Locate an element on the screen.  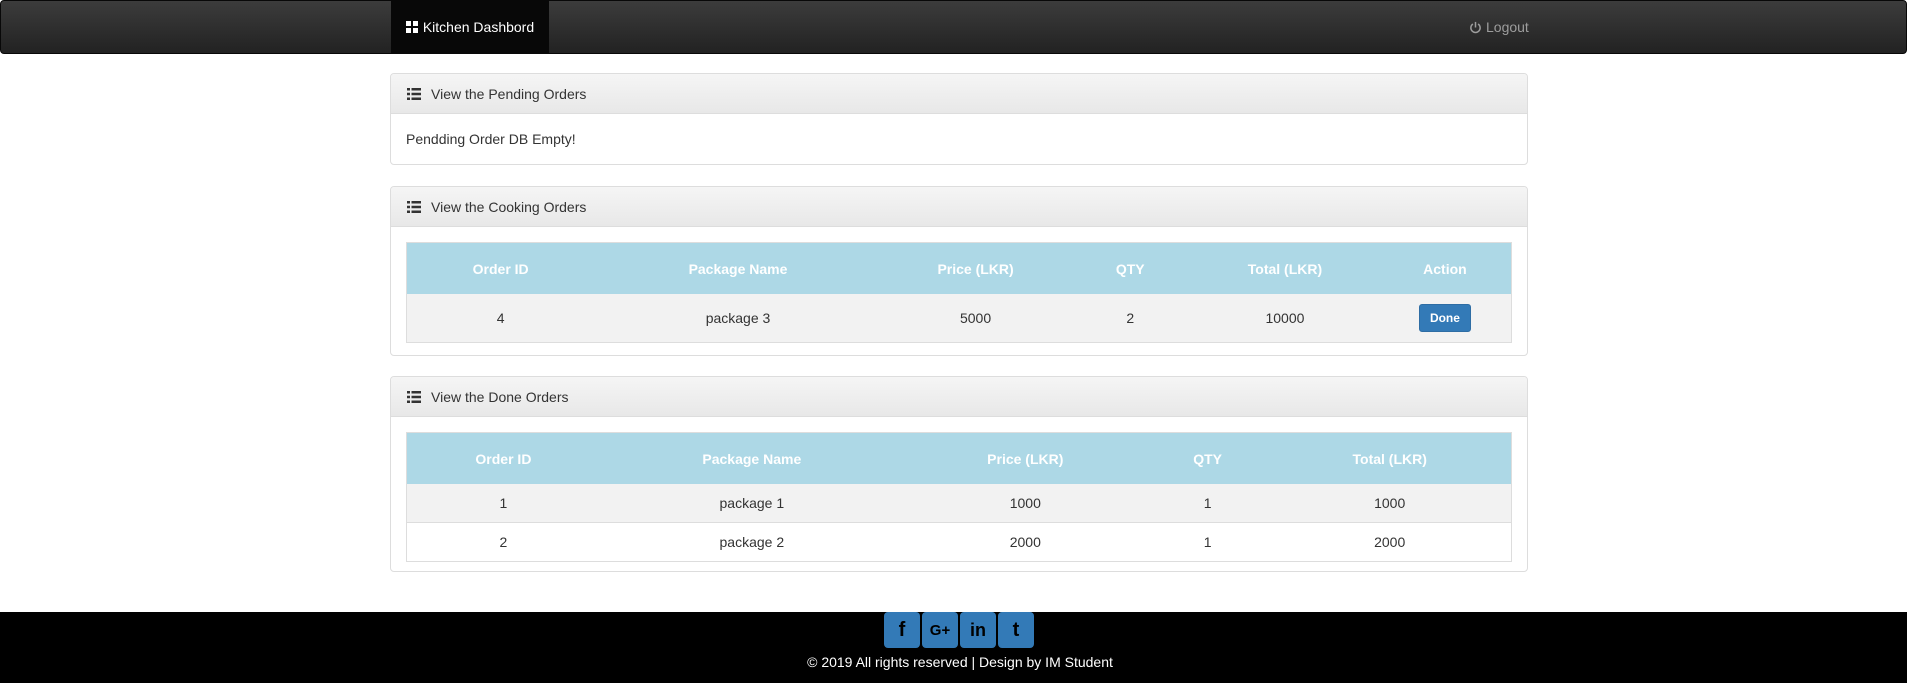
table-row: 2 package 2 2000 1 2000 is located at coordinates (959, 542).